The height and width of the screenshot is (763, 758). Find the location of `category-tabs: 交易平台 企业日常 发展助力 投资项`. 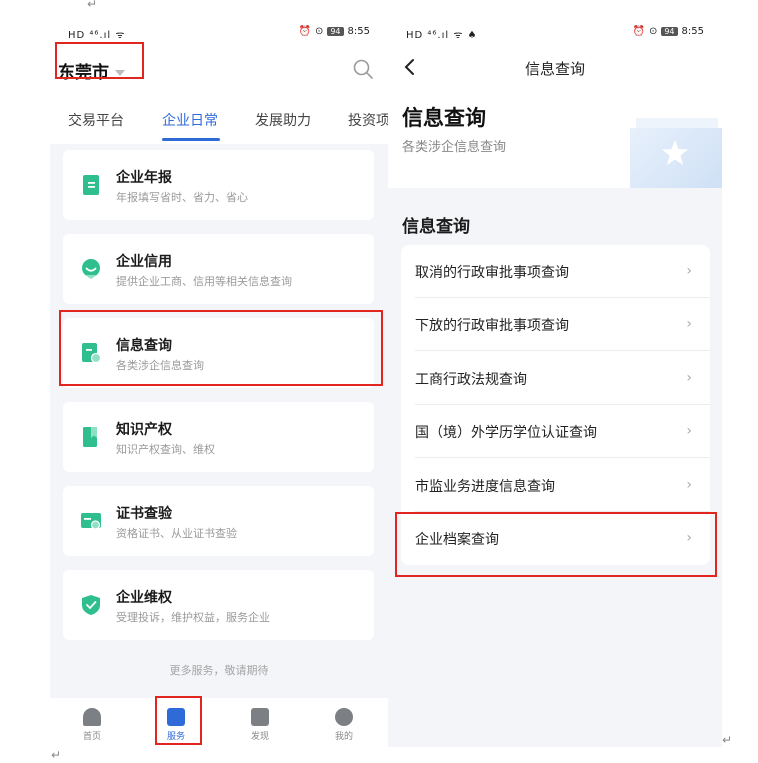

category-tabs: 交易平台 企业日常 发展助力 投资项 is located at coordinates (219, 122).